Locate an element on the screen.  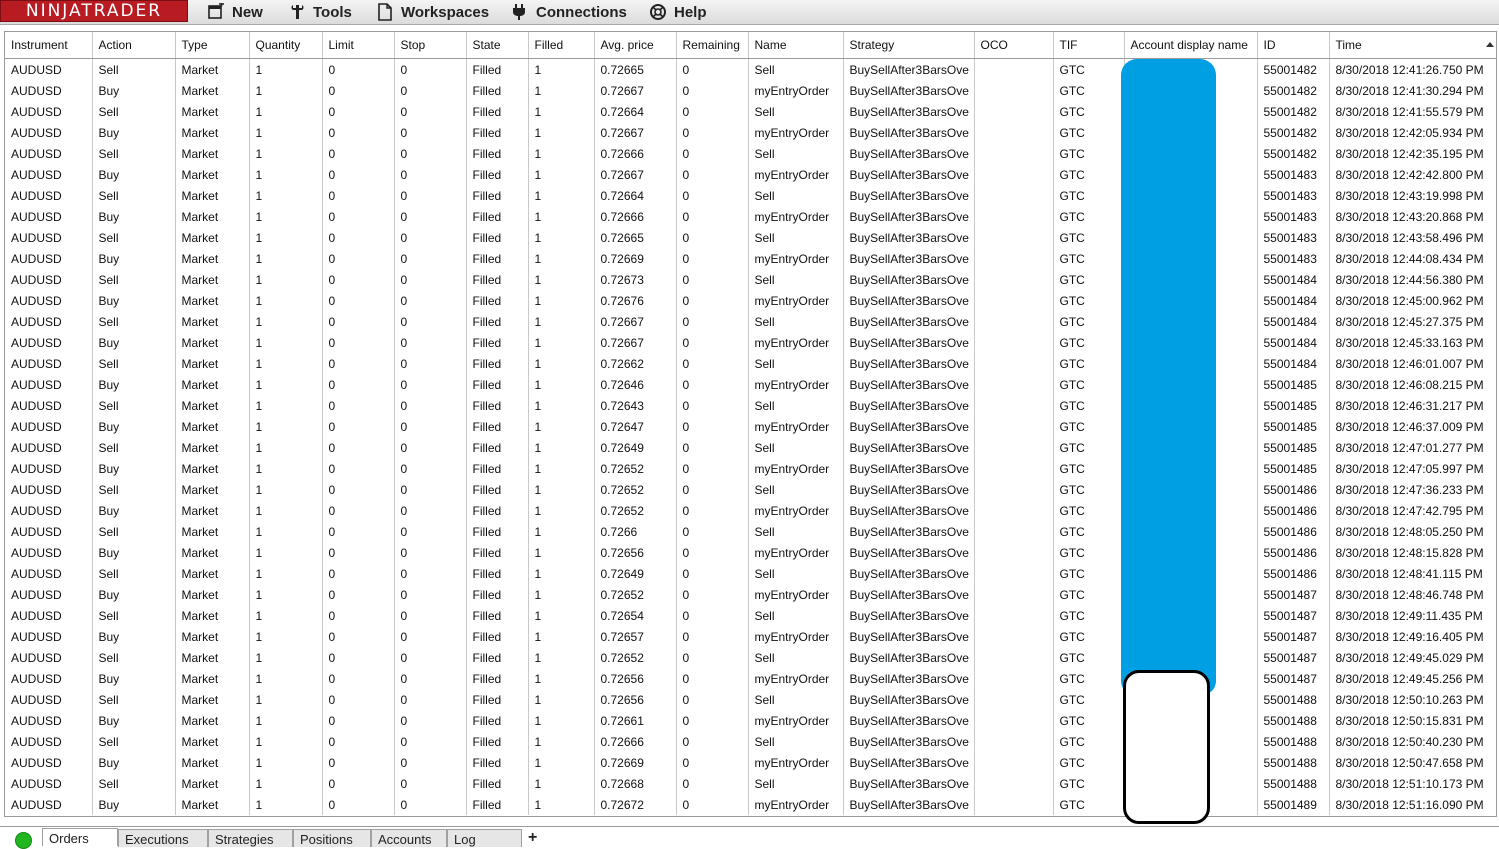
tab-executions: Executions is located at coordinates (163, 838).